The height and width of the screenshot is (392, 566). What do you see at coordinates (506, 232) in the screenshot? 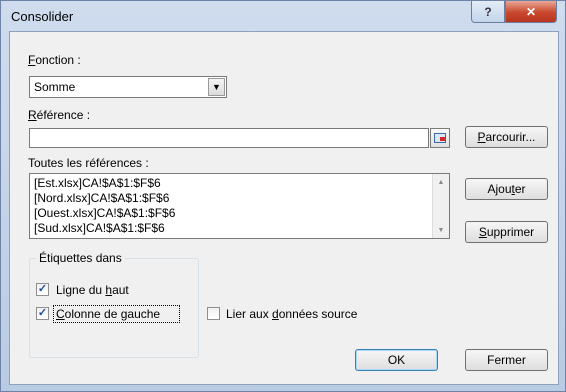
I see `delete-button: Supprimer` at bounding box center [506, 232].